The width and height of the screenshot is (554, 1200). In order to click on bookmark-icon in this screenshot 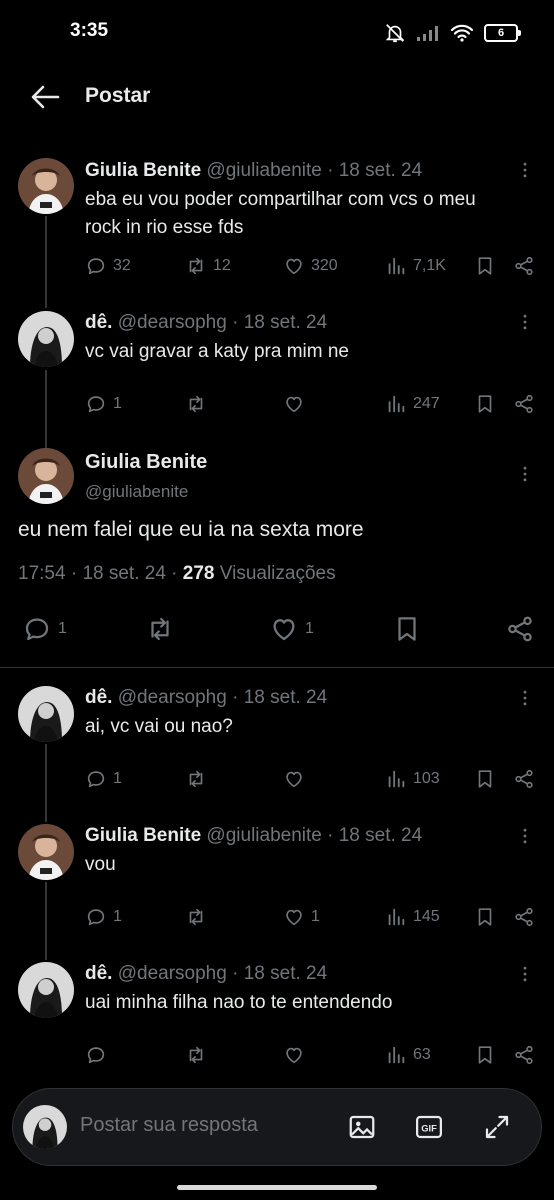, I will do `click(407, 629)`.